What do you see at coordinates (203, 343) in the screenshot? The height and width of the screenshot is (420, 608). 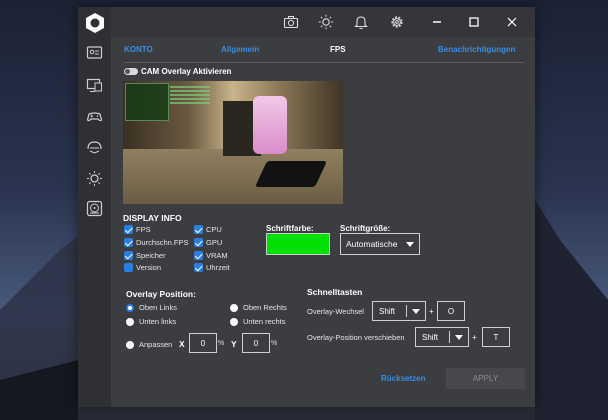 I see `x-position-input: 0` at bounding box center [203, 343].